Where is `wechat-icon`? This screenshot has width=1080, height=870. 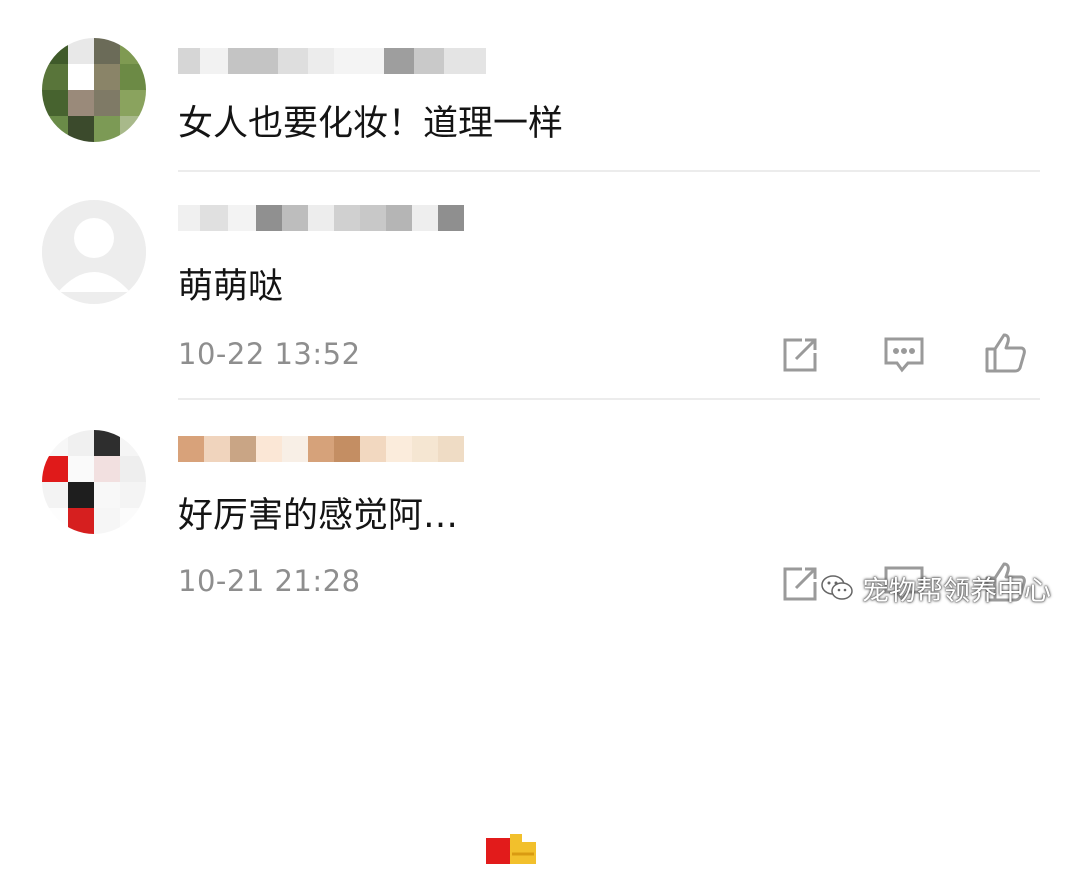 wechat-icon is located at coordinates (837, 587).